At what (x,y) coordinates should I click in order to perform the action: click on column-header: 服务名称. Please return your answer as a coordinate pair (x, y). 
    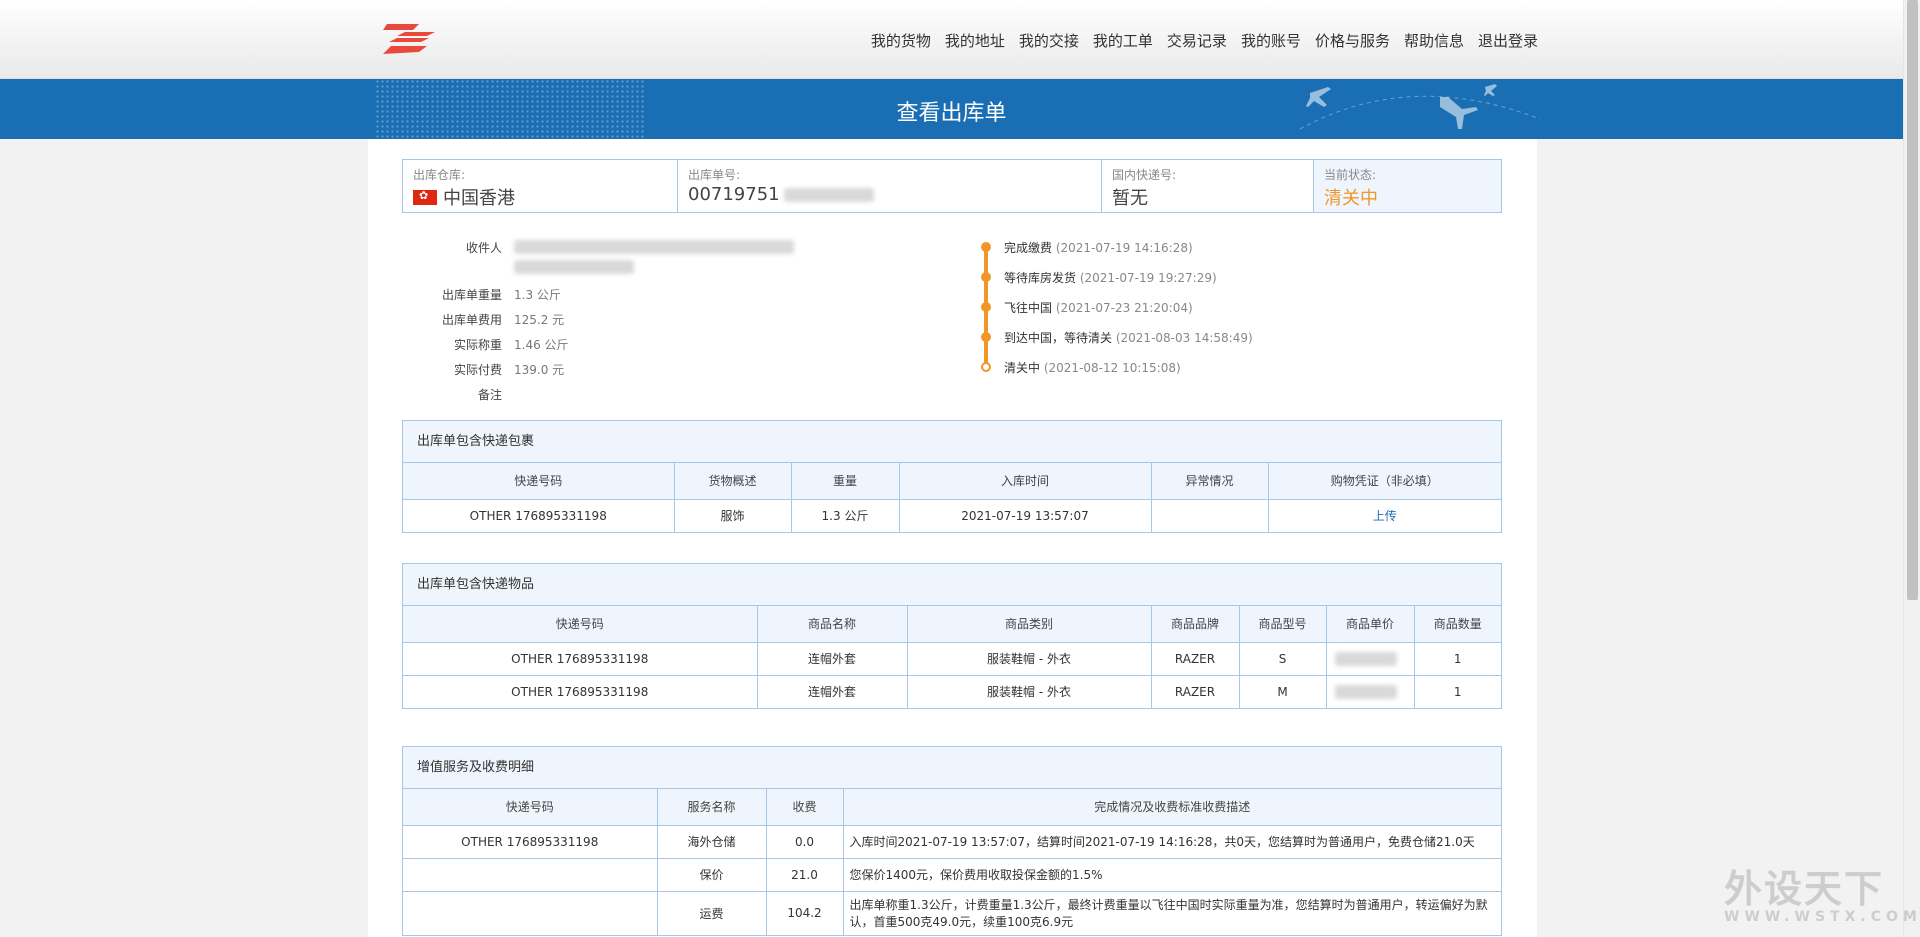
    Looking at the image, I should click on (712, 807).